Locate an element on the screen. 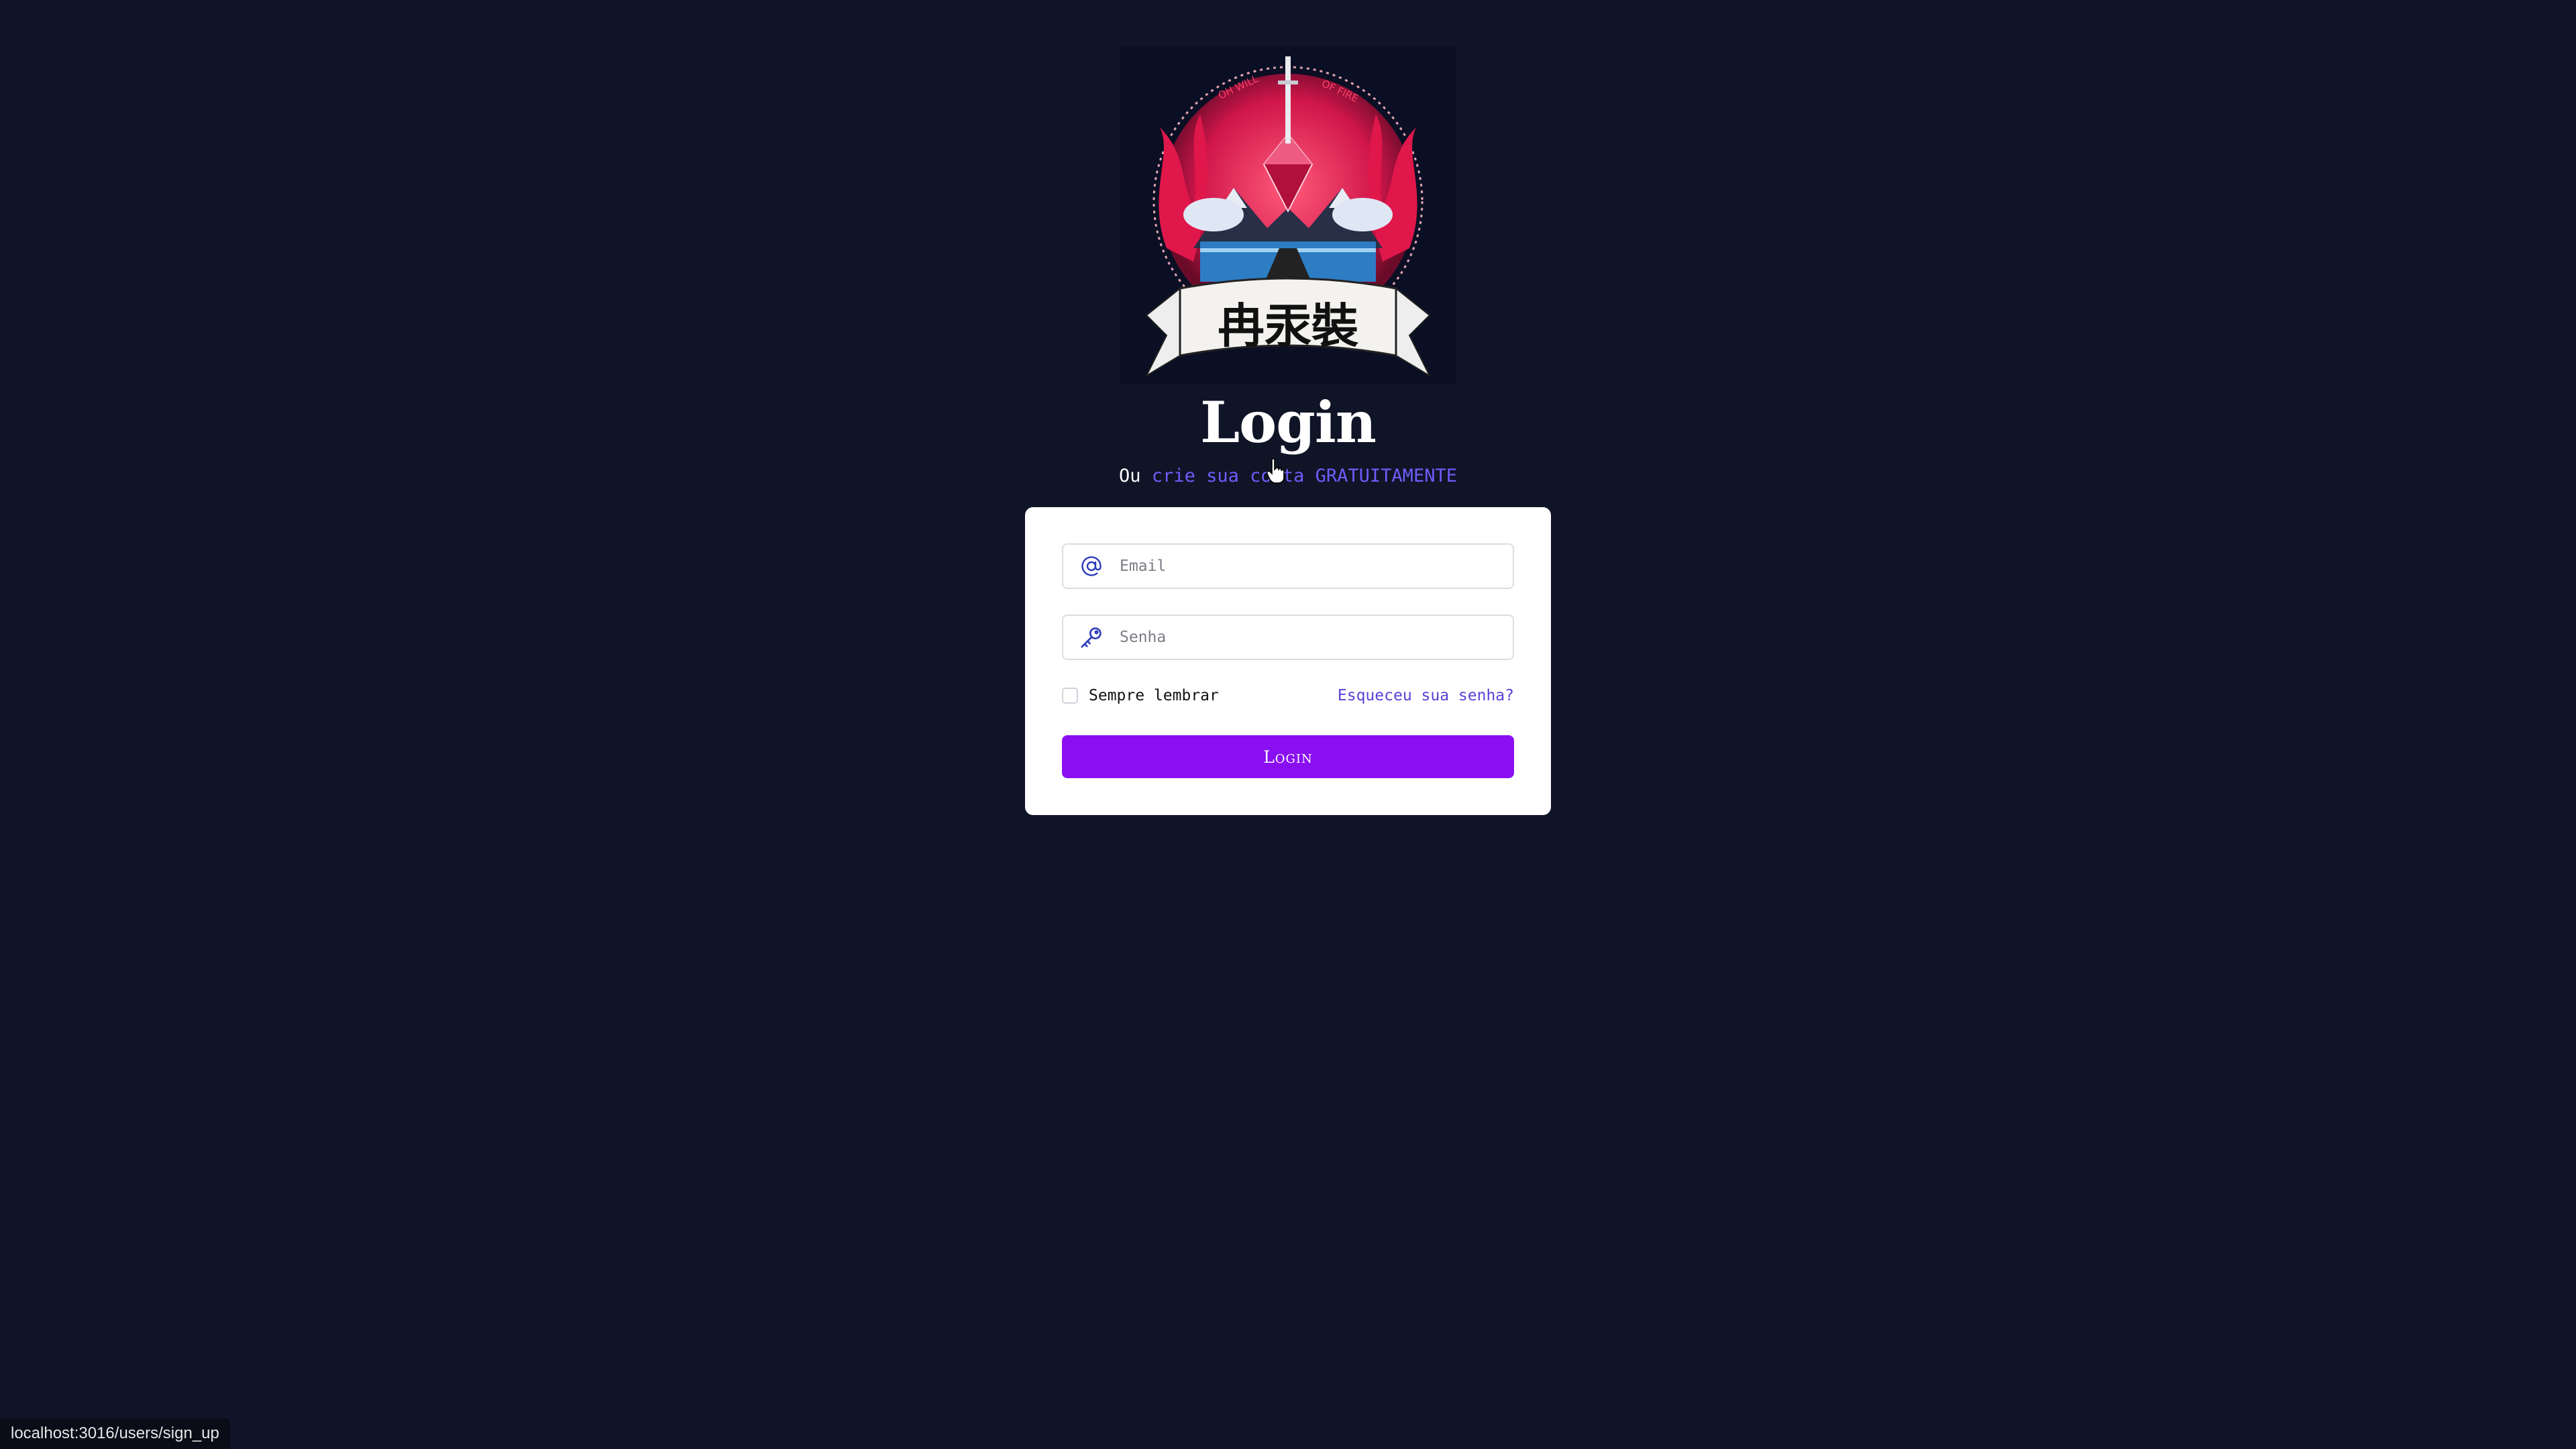 Image resolution: width=2576 pixels, height=1449 pixels. key-icon is located at coordinates (1091, 637).